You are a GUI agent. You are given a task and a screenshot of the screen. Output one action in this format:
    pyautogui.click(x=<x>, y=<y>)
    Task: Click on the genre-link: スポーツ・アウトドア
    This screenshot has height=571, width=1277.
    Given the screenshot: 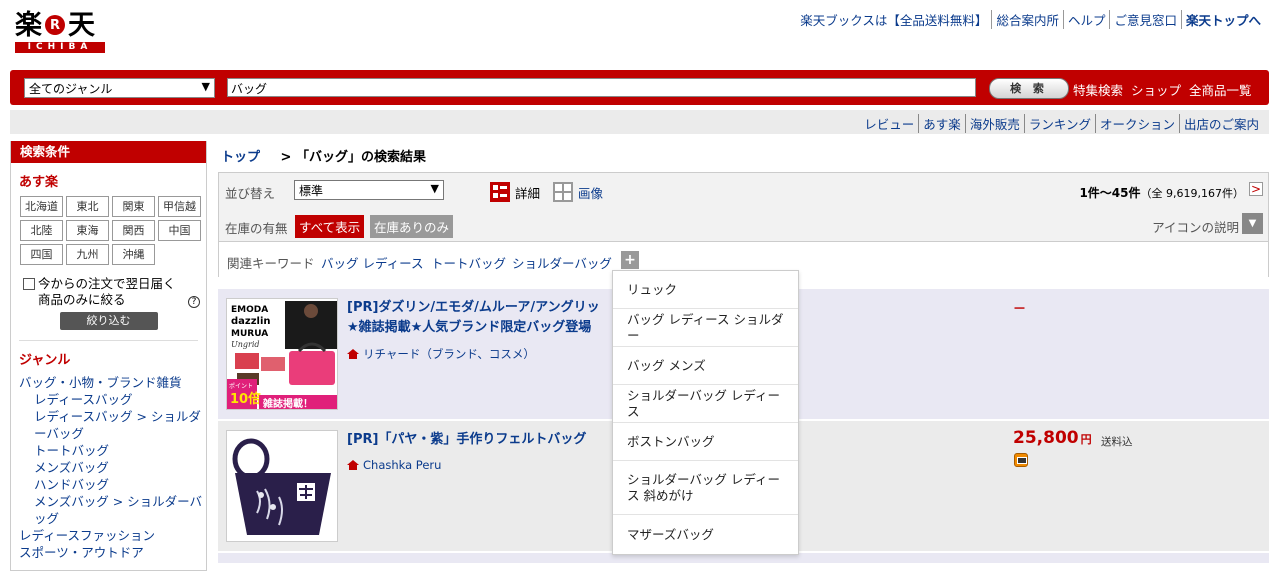 What is the action you would take?
    pyautogui.click(x=112, y=552)
    